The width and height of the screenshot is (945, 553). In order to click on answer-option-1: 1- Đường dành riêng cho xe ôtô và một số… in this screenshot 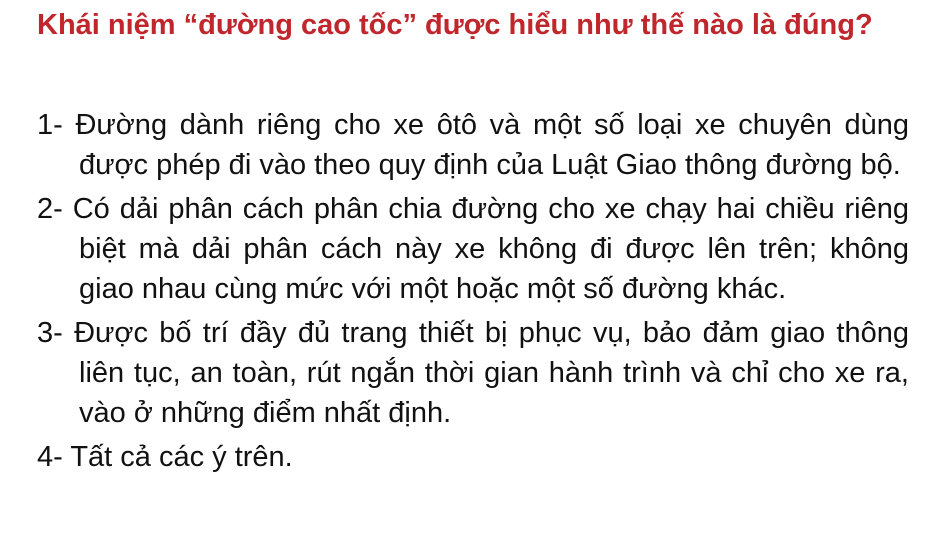, I will do `click(473, 145)`.